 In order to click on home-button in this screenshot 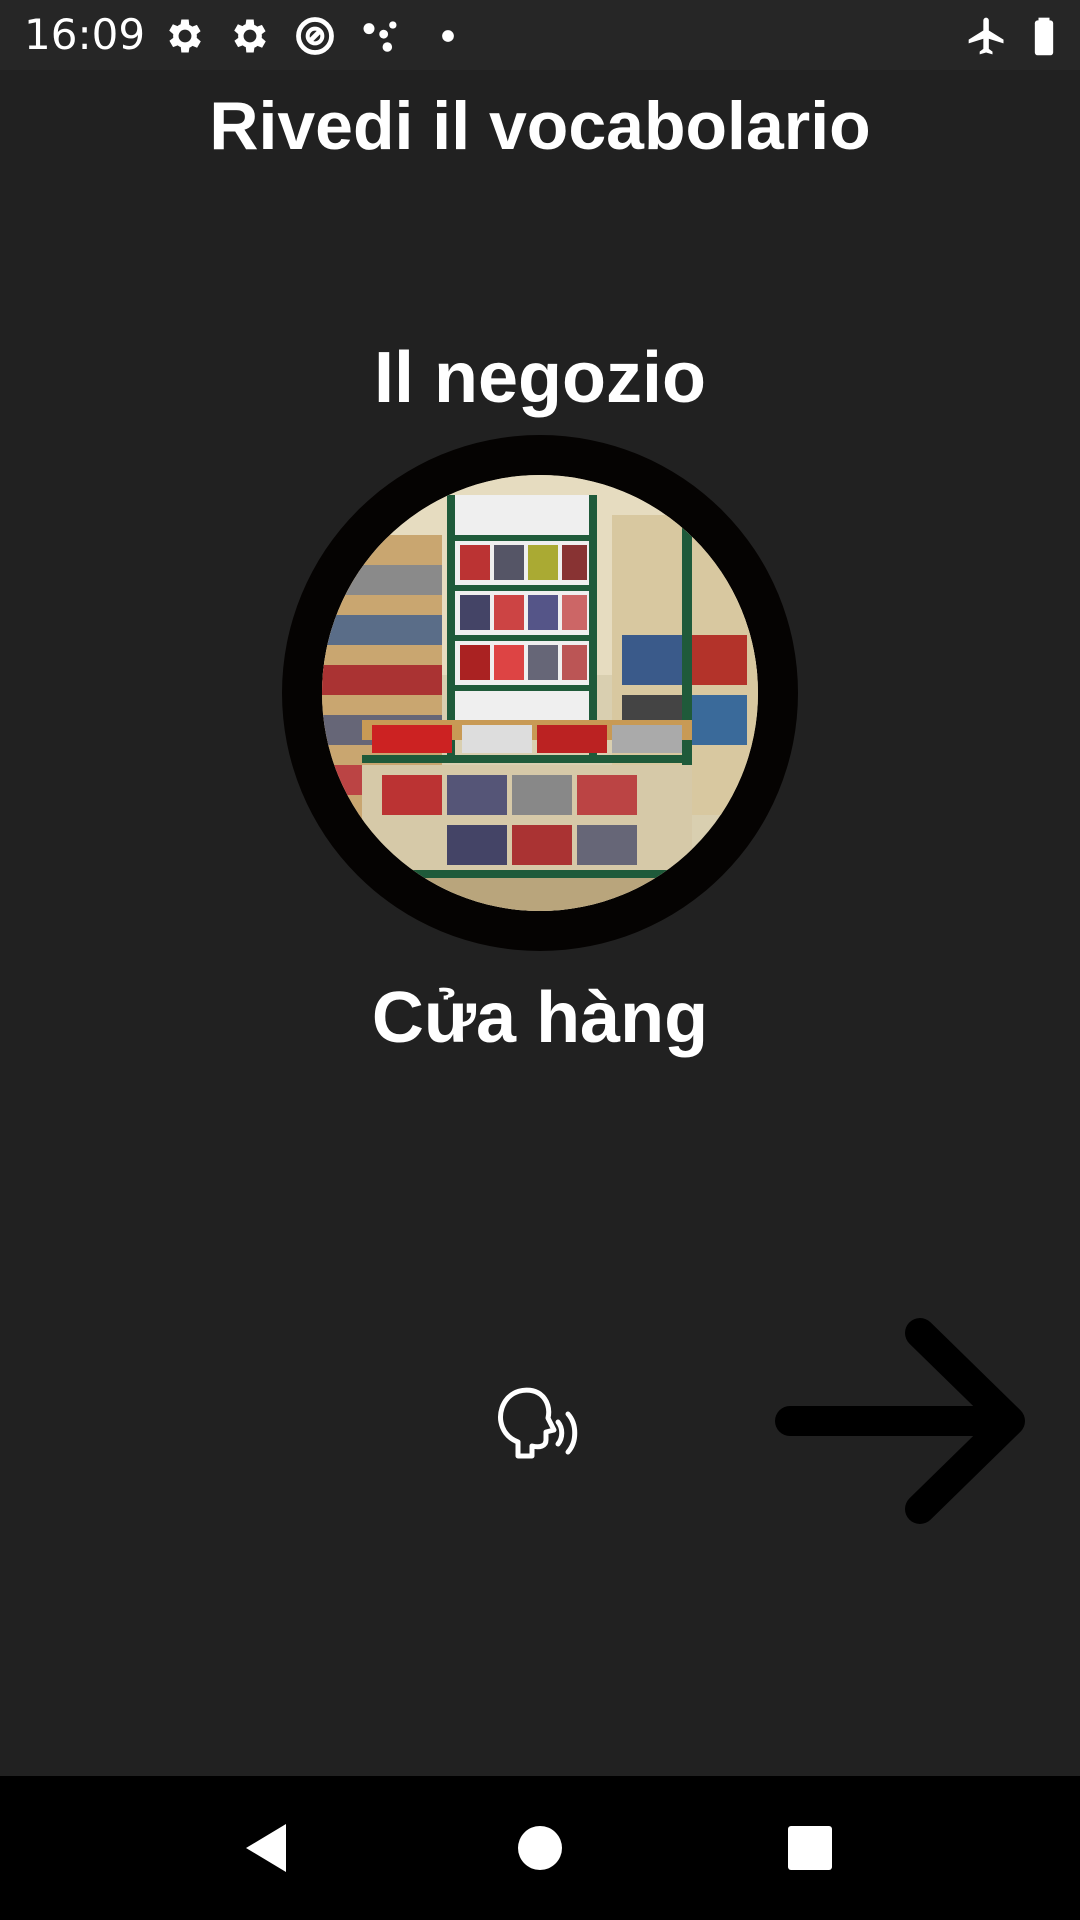, I will do `click(540, 1848)`.